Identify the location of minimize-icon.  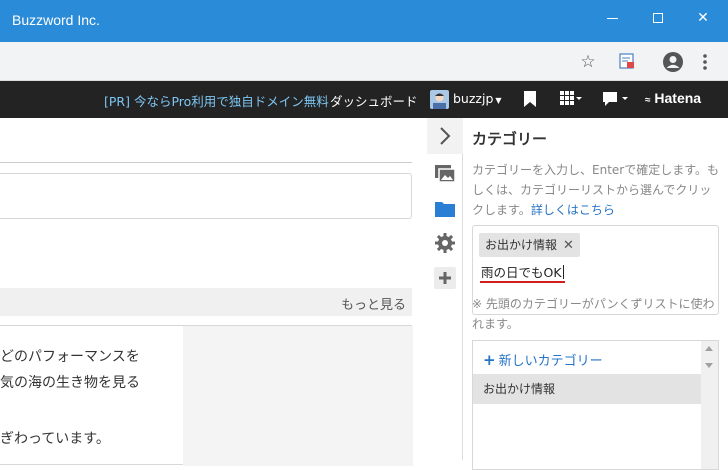
(612, 18).